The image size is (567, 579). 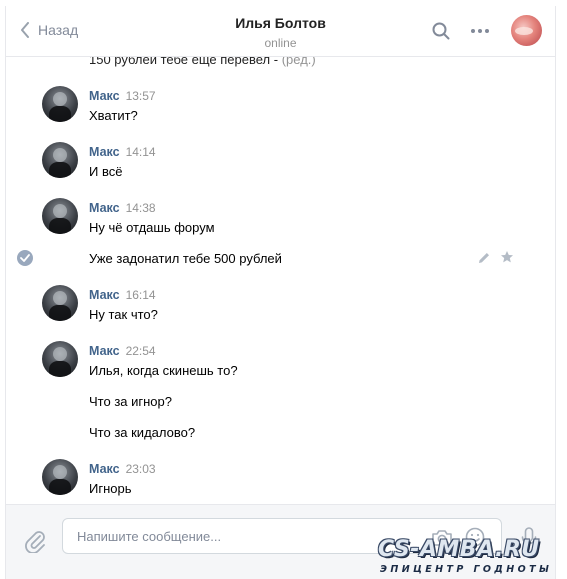 I want to click on message-text: Игнорь, so click(x=110, y=488).